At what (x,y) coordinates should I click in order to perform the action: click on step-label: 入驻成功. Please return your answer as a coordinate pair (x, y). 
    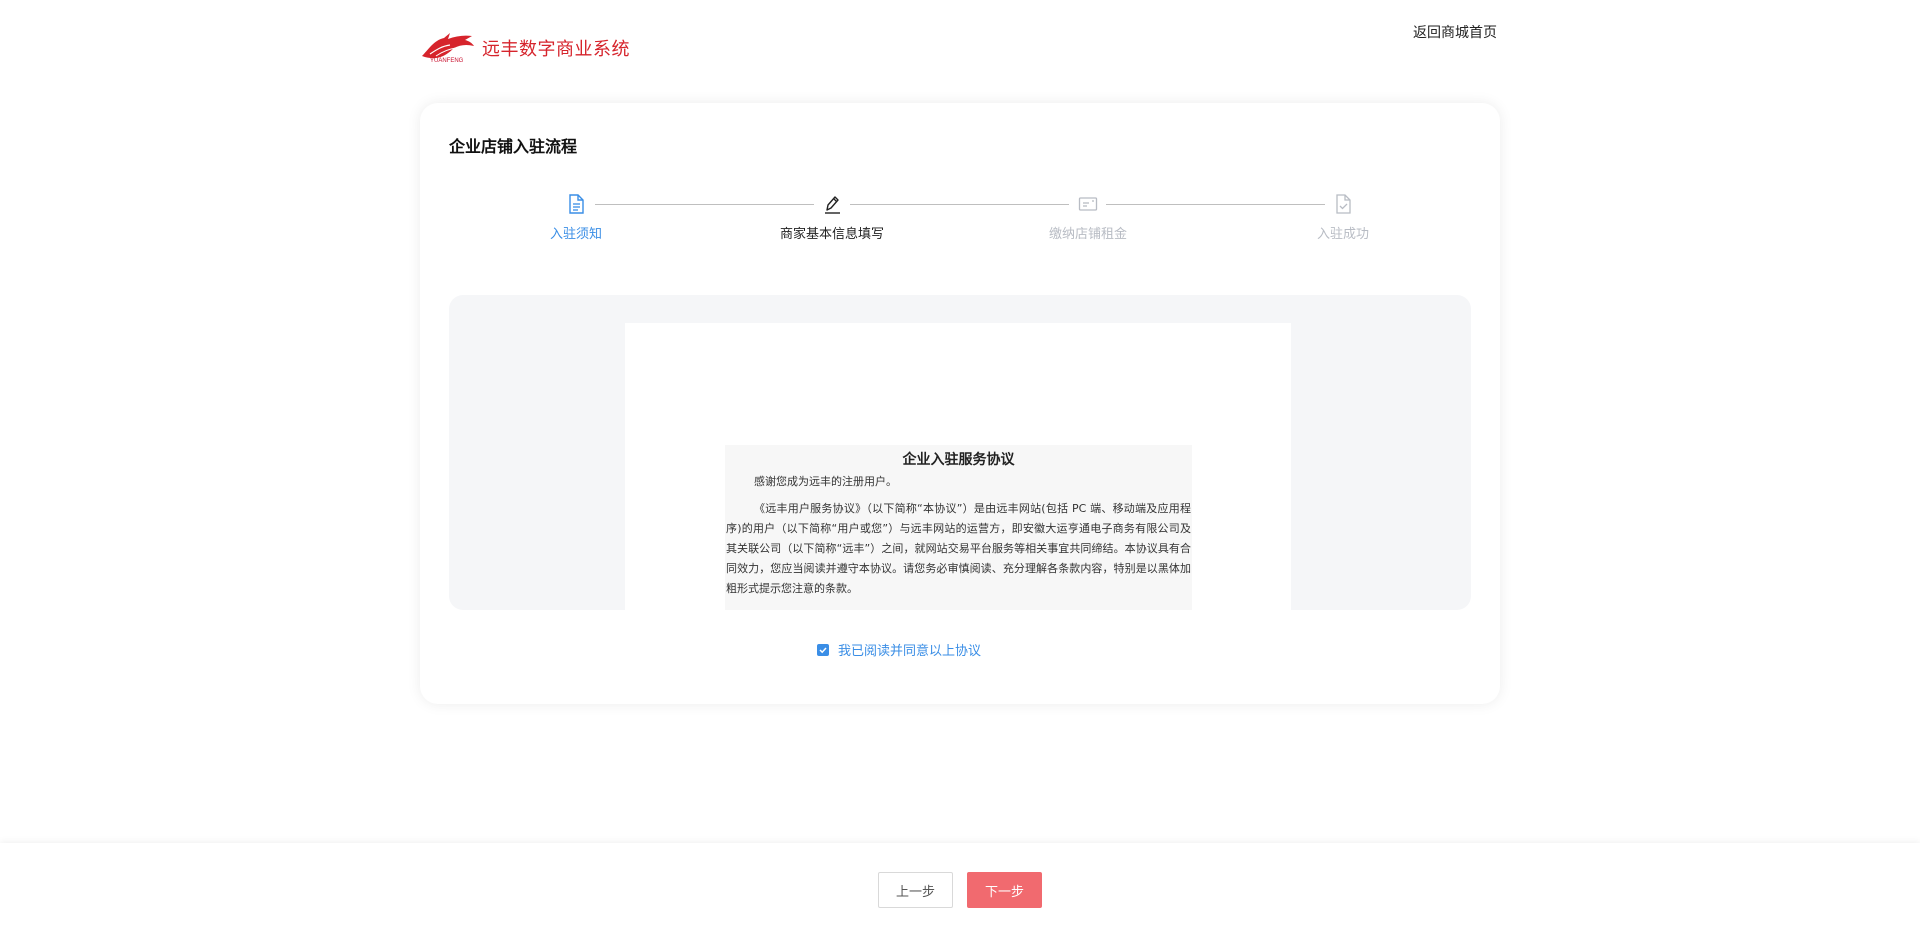
    Looking at the image, I should click on (1342, 234).